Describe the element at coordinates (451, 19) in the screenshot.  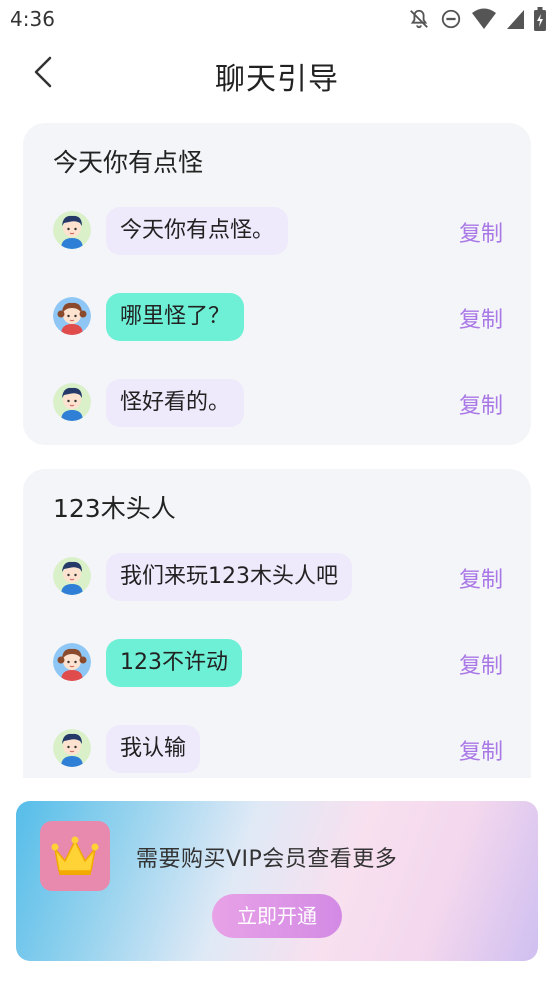
I see `do-not-disturb-icon` at that location.